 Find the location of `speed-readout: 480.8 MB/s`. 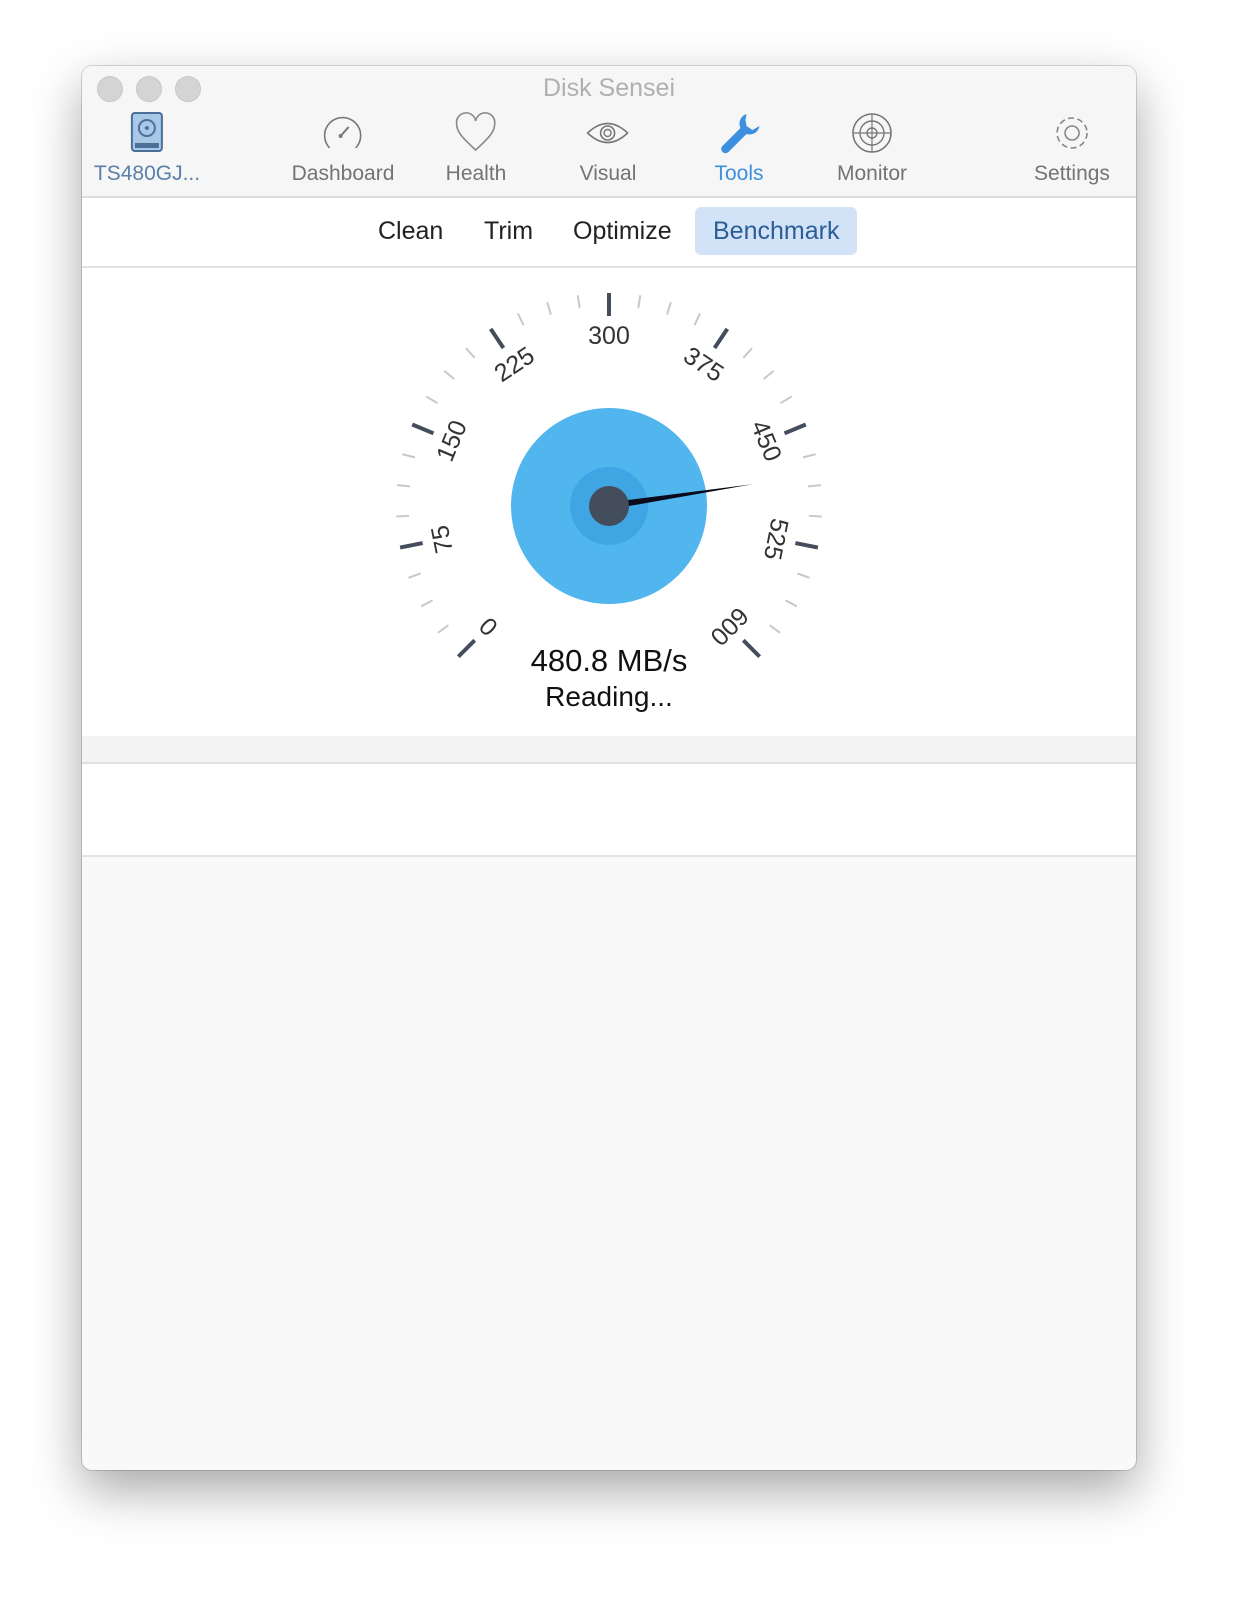

speed-readout: 480.8 MB/s is located at coordinates (609, 660).